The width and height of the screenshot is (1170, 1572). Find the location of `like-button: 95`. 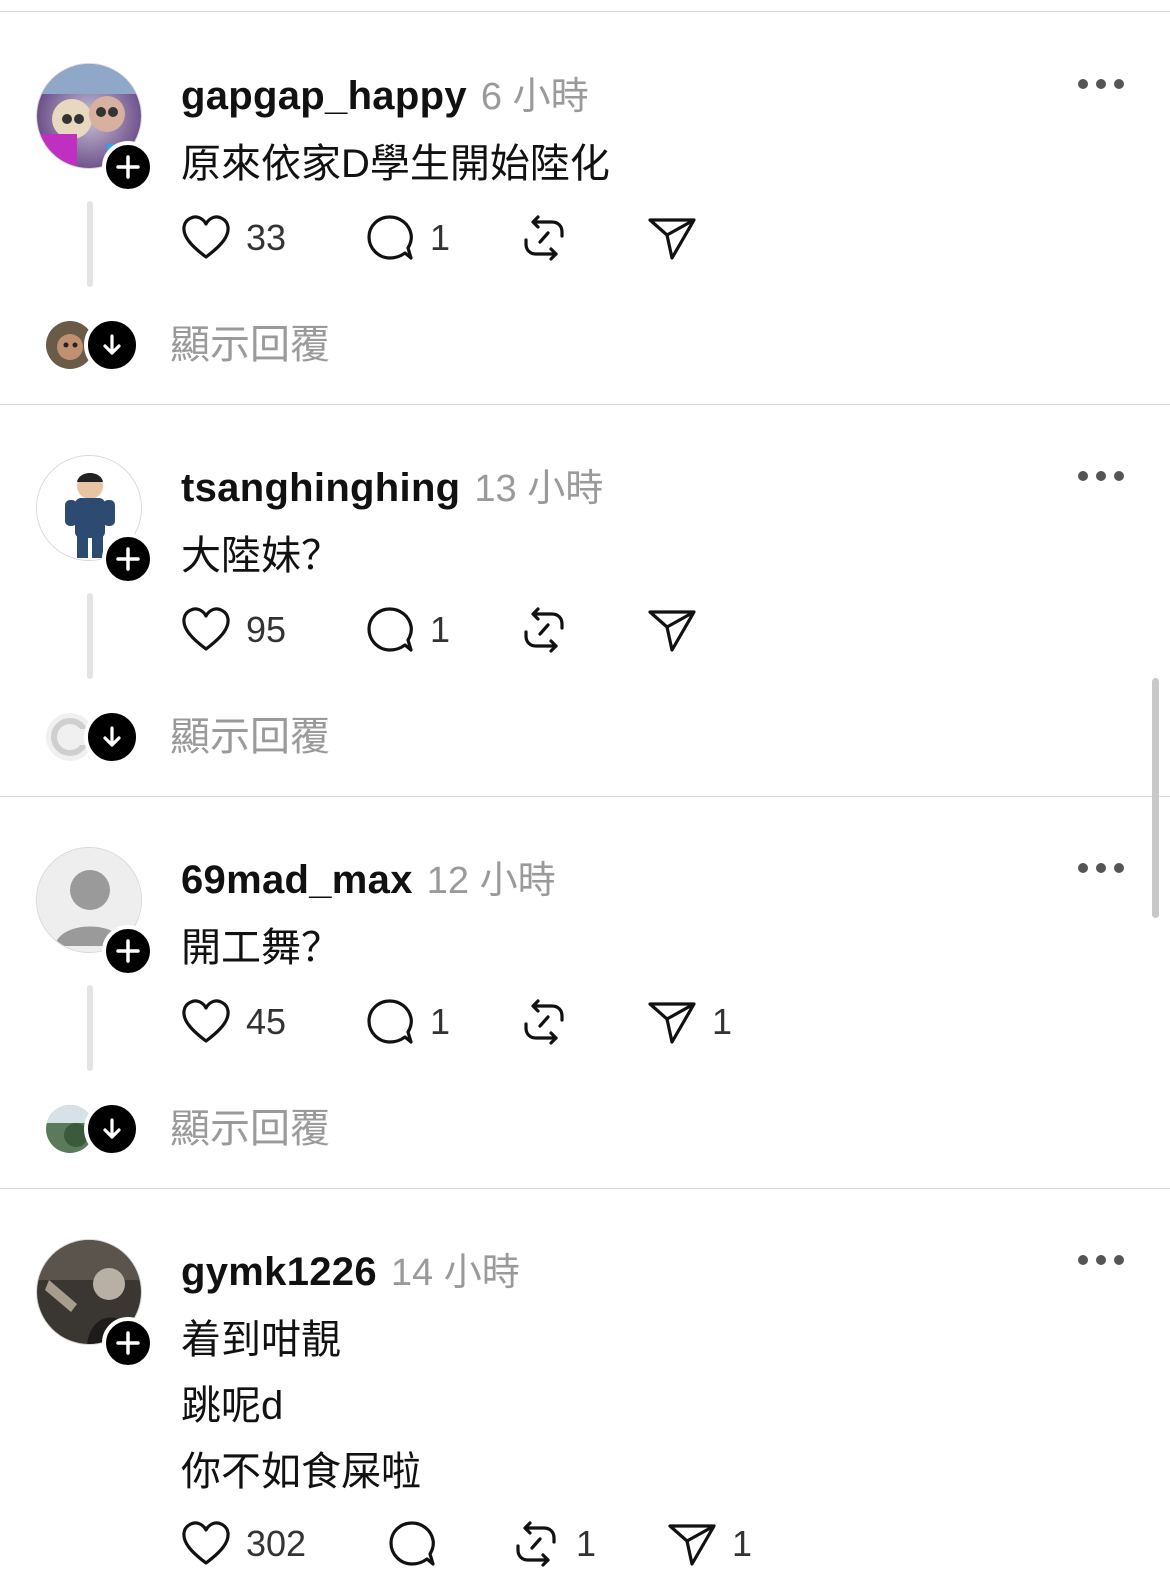

like-button: 95 is located at coordinates (233, 630).